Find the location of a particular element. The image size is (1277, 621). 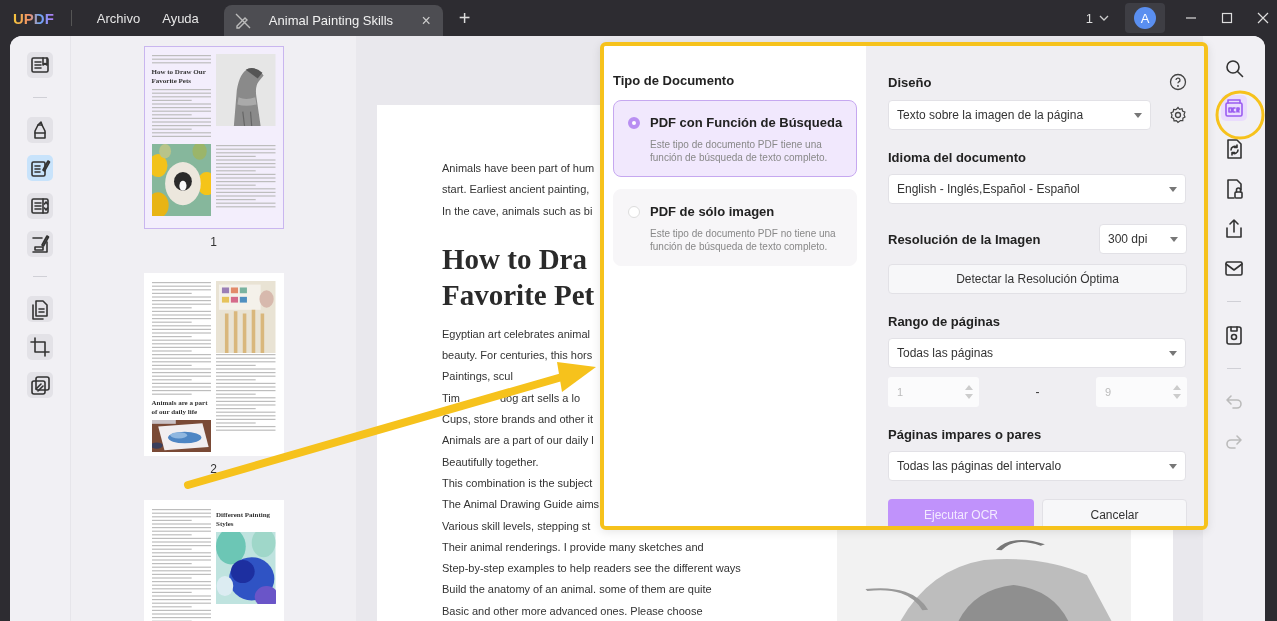

option-description: Este tipo de documento PDF tiene una función de búsqueda de texto completo. is located at coordinates (739, 151).